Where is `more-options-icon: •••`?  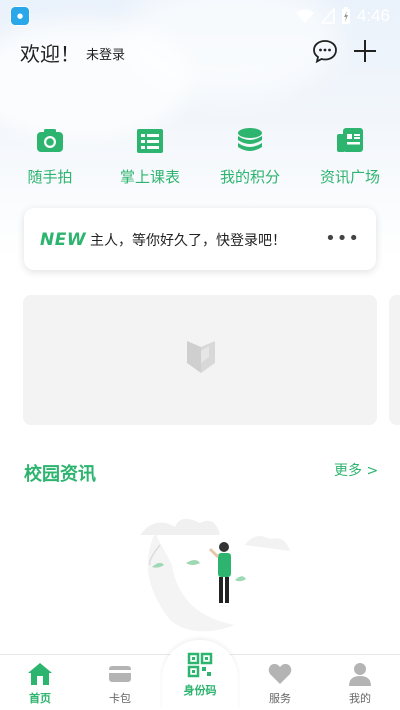 more-options-icon: ••• is located at coordinates (342, 238).